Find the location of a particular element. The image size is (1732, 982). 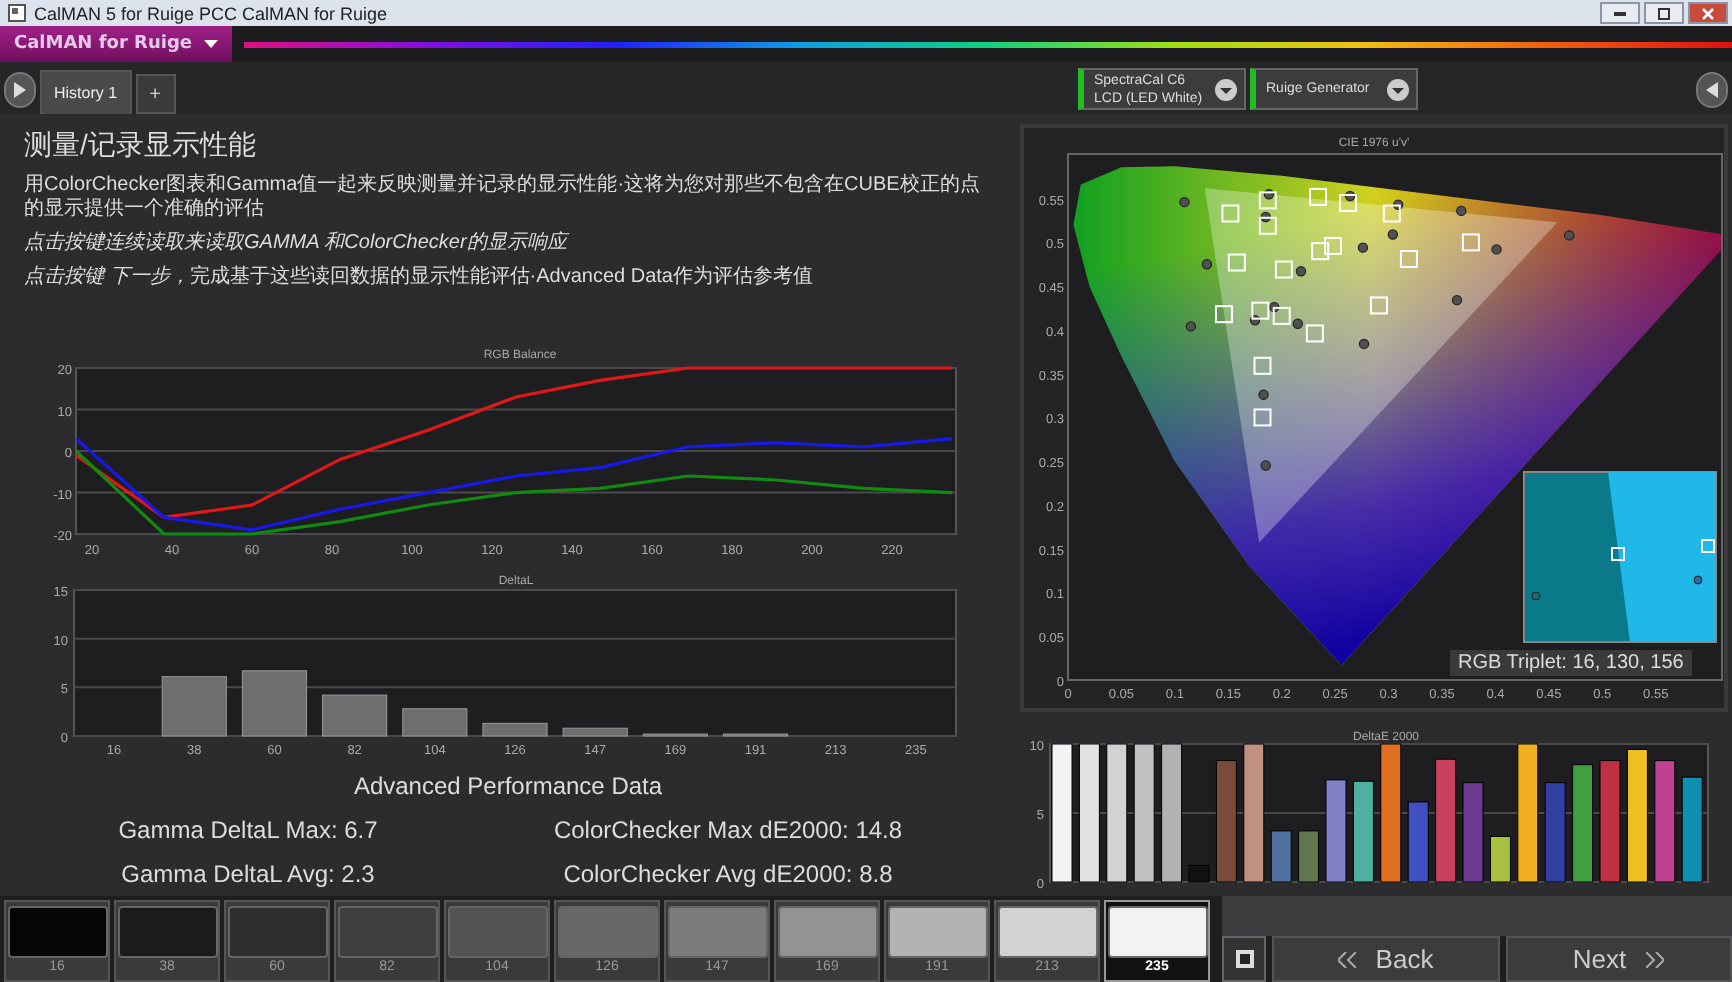

minimize-button is located at coordinates (1620, 13).